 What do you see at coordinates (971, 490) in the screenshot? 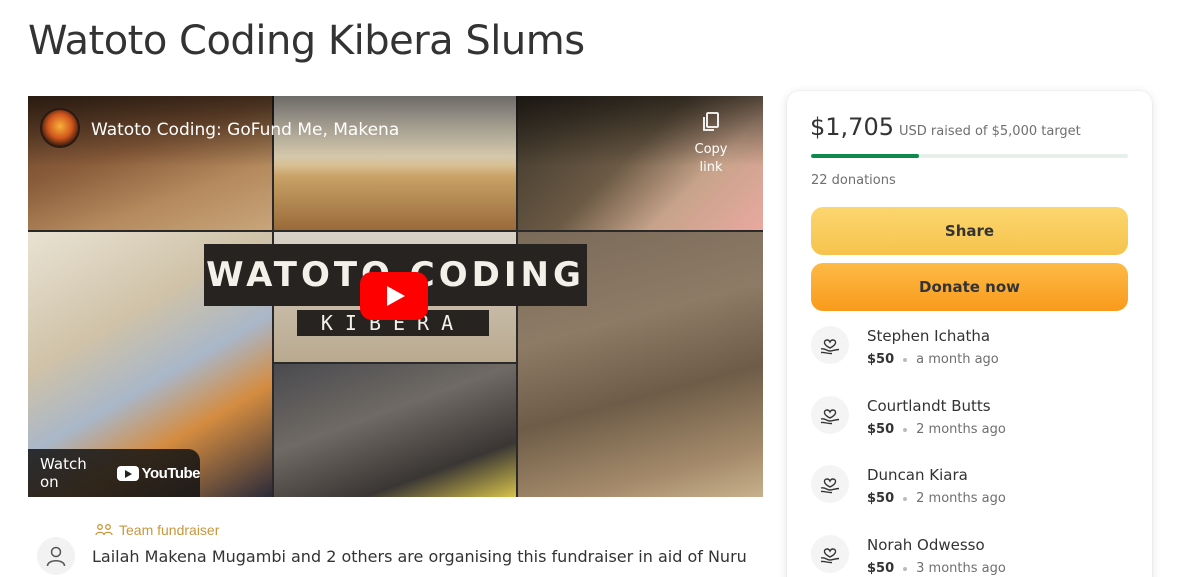
I see `donor-item: Duncan Kiara $50 2 months ago` at bounding box center [971, 490].